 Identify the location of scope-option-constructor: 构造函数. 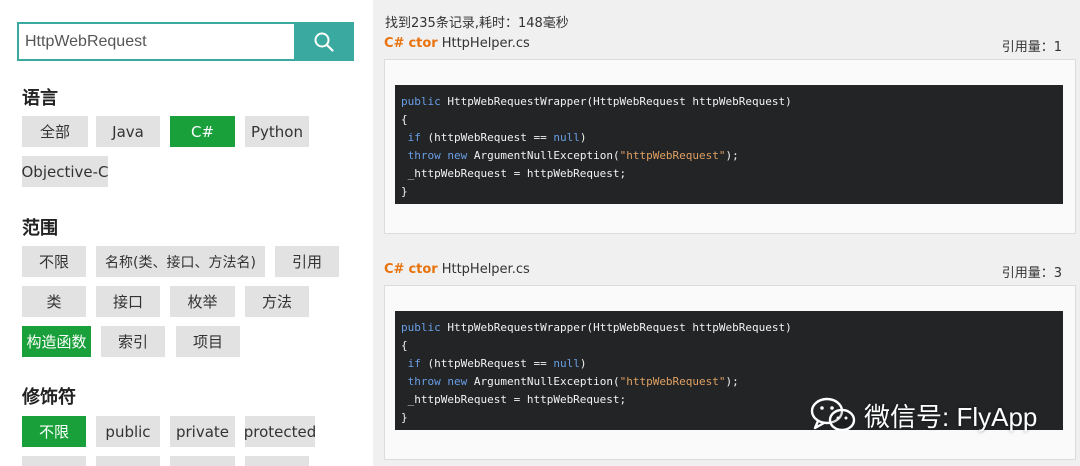
(56, 341).